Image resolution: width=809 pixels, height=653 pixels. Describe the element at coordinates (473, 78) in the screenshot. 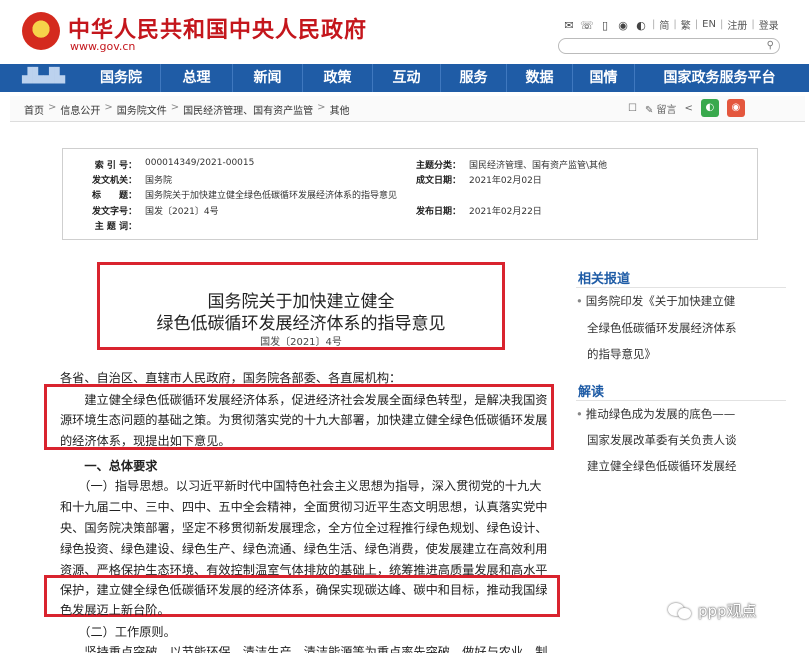

I see `nav-item-services: 服务` at that location.